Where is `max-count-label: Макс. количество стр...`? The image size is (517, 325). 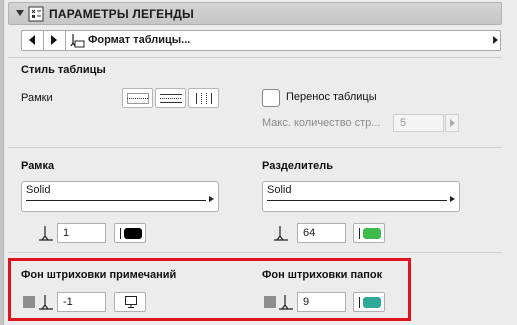 max-count-label: Макс. количество стр... is located at coordinates (321, 123).